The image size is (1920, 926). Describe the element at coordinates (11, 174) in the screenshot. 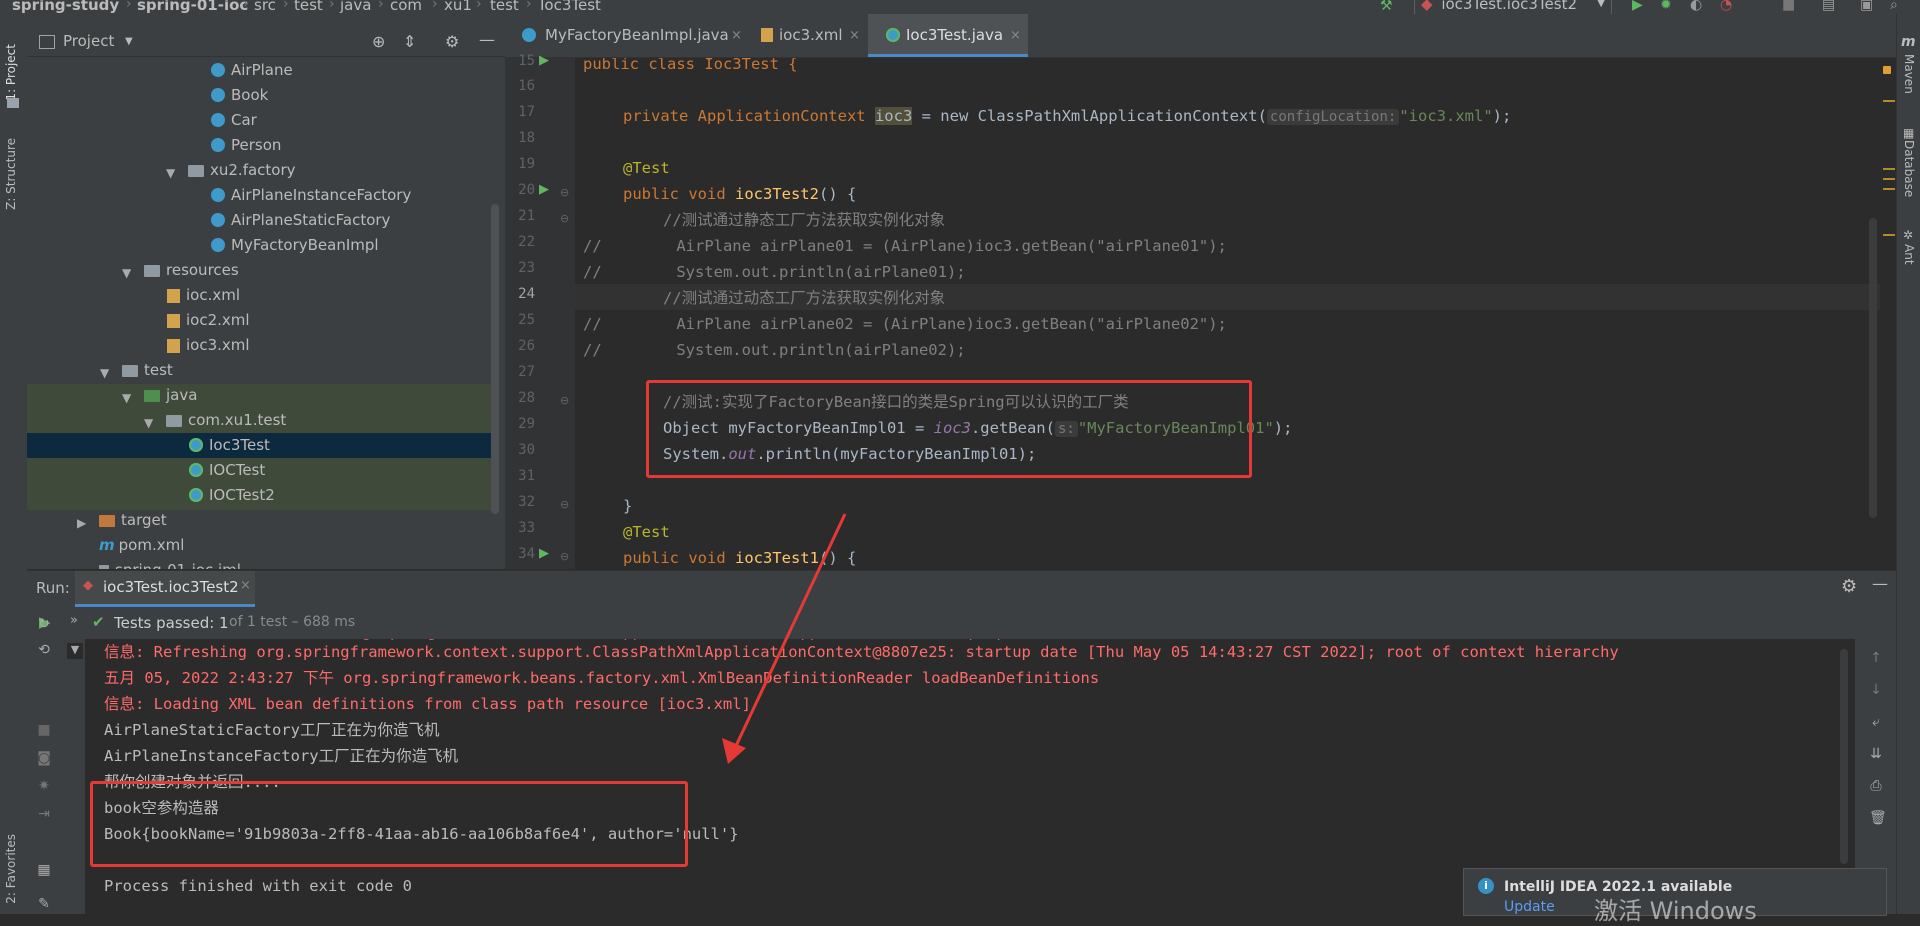

I see `structure-tool-tab: Z: Structure` at that location.